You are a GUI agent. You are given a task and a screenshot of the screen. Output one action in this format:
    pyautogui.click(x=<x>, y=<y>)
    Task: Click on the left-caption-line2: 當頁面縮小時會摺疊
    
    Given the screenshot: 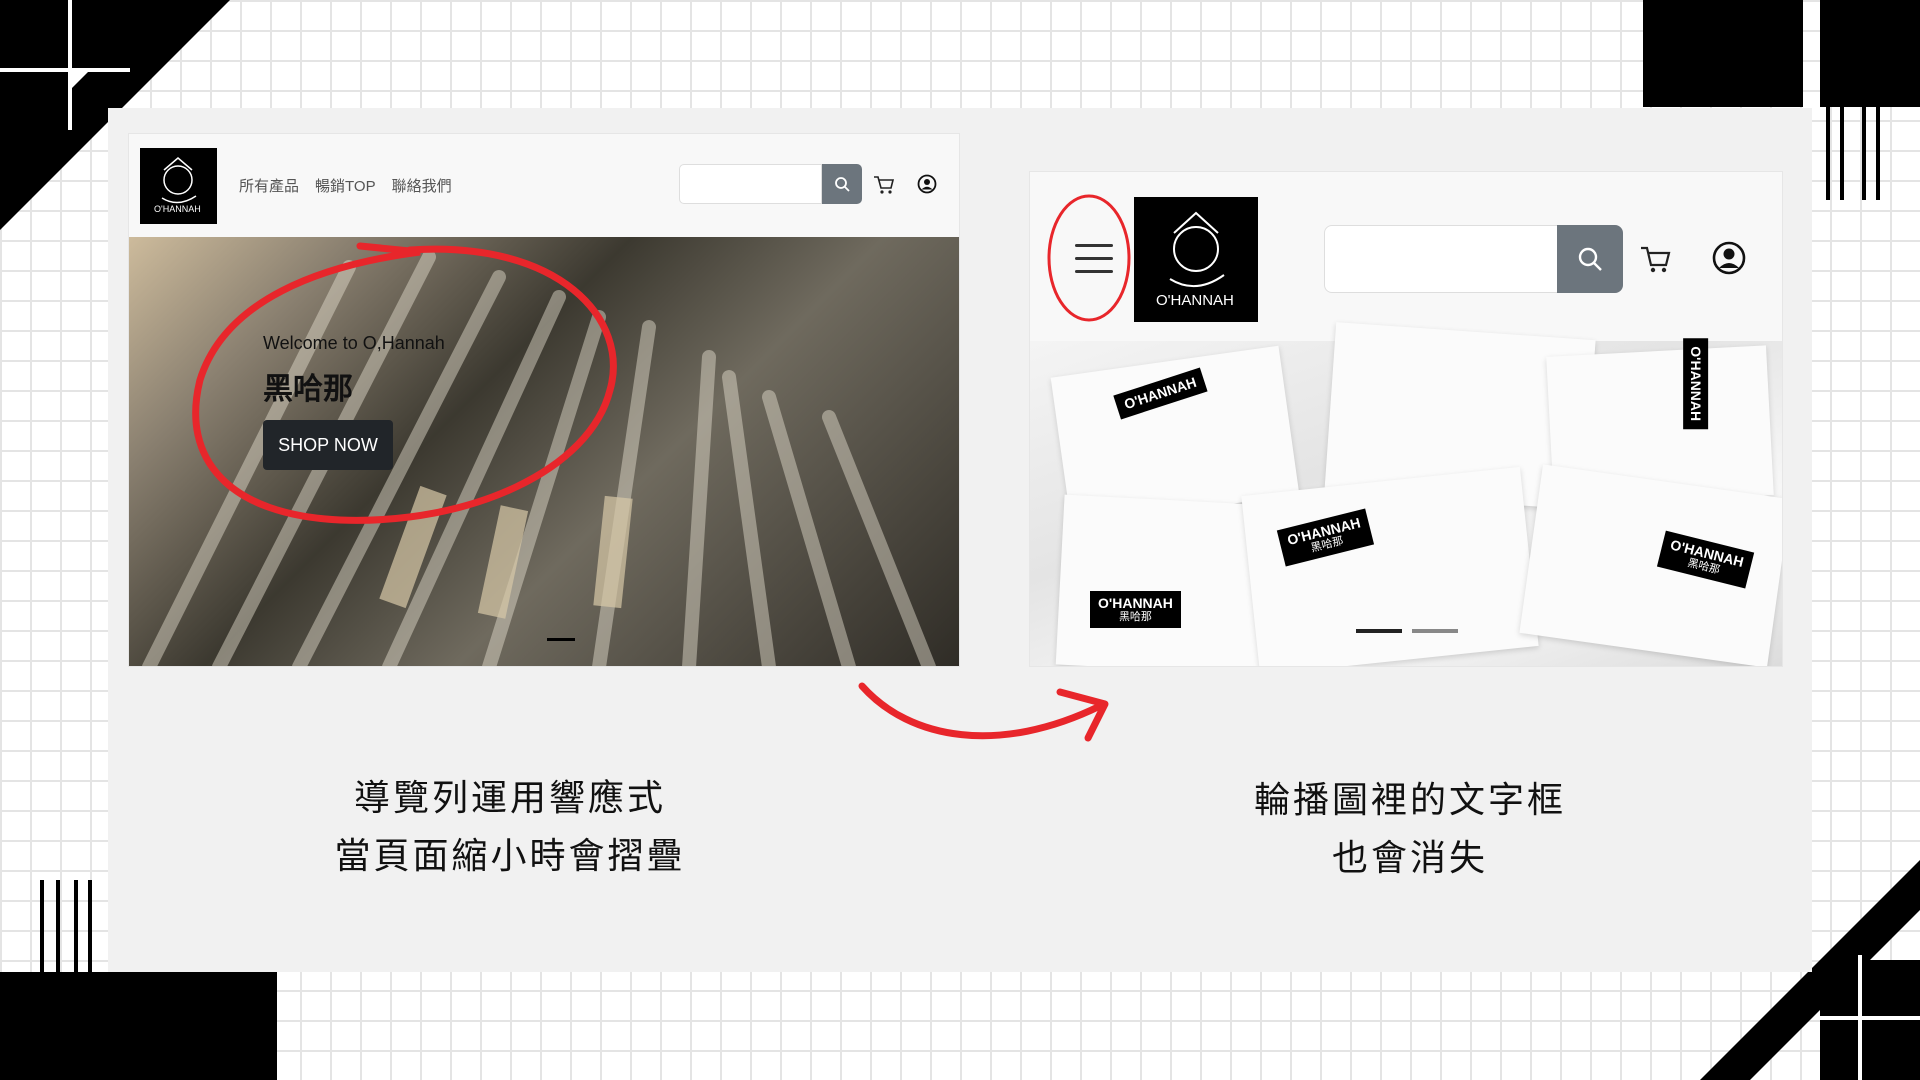 What is the action you would take?
    pyautogui.click(x=510, y=856)
    